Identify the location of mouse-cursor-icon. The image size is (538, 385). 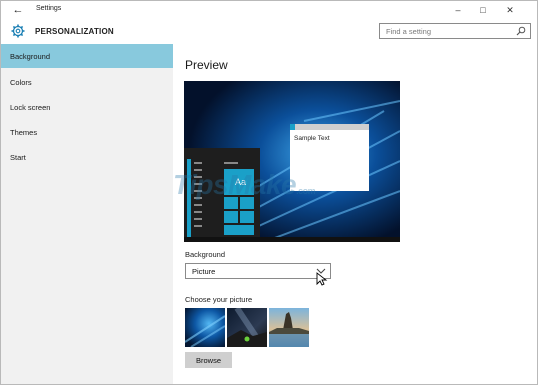
(322, 279).